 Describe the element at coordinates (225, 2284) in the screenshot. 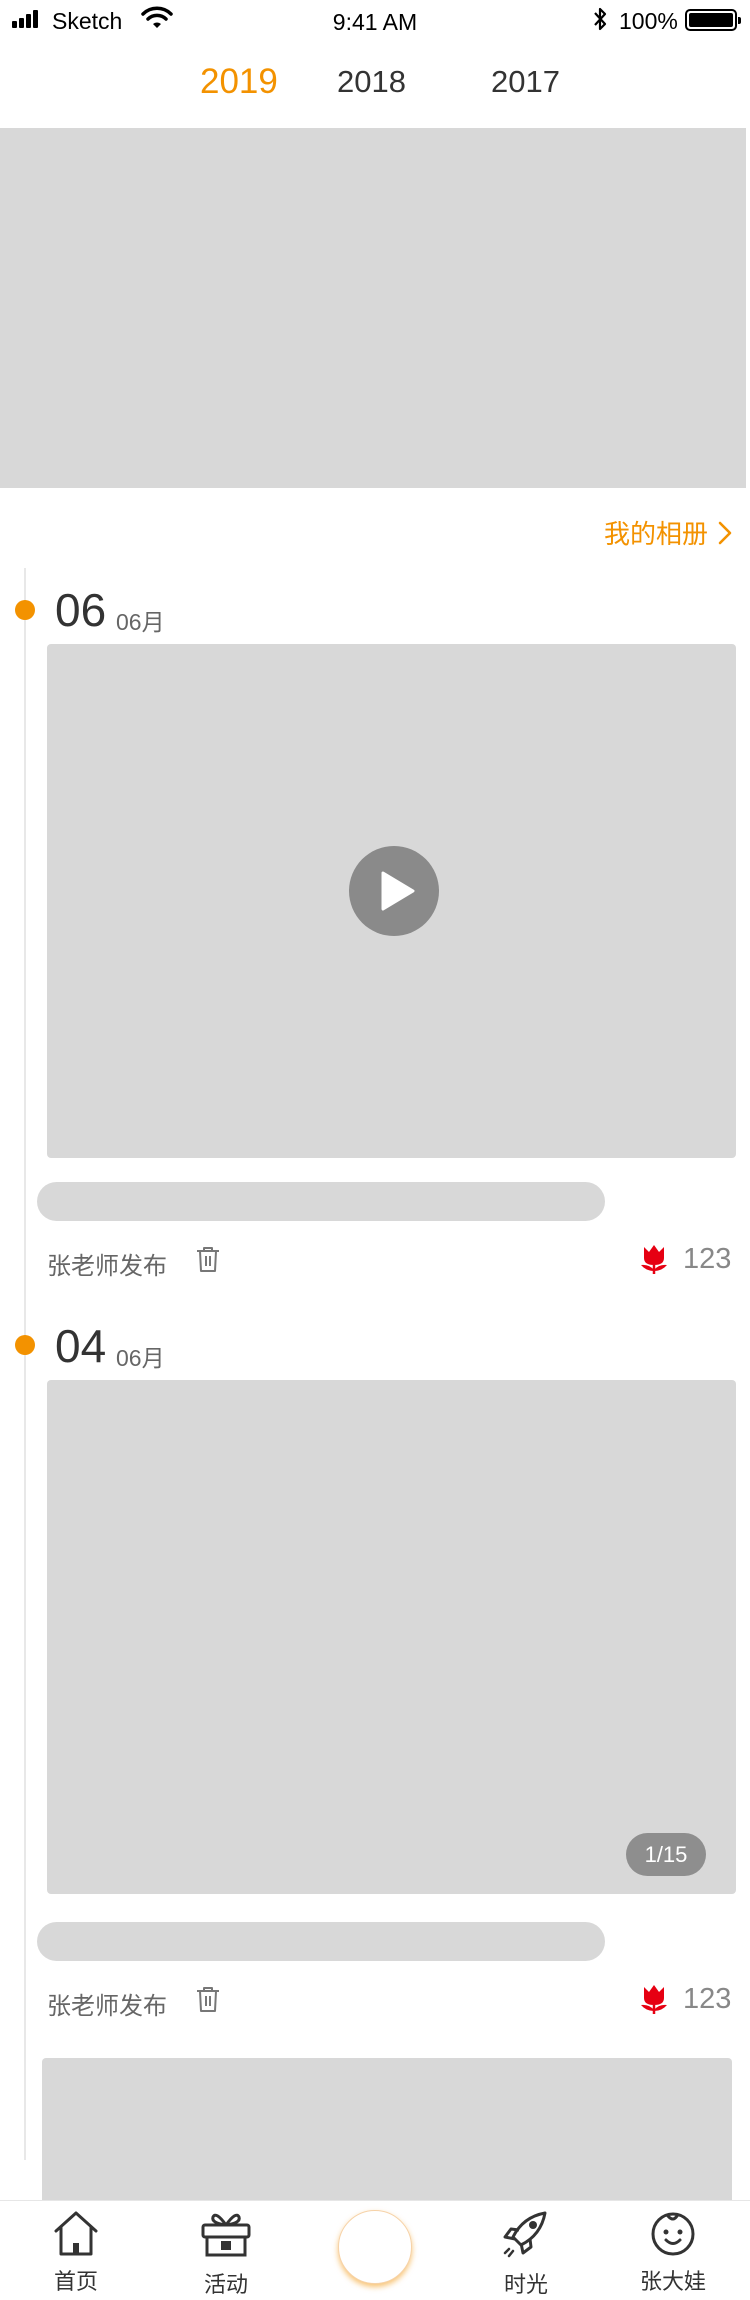

I see `tab-activity-label: 活动` at that location.